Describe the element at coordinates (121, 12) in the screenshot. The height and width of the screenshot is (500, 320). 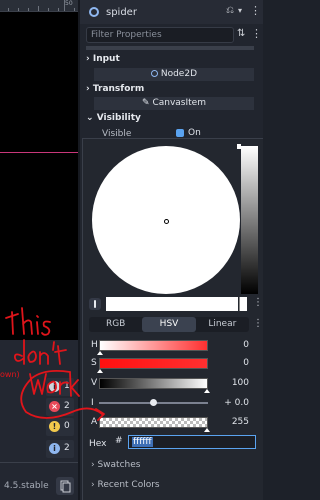
I see `node-name: spider` at that location.